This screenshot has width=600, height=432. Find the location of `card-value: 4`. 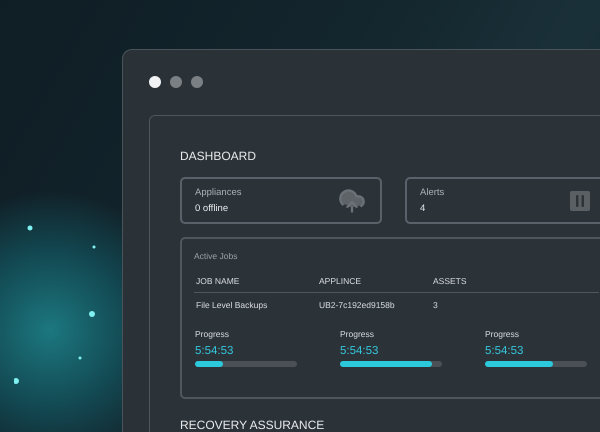

card-value: 4 is located at coordinates (423, 208).